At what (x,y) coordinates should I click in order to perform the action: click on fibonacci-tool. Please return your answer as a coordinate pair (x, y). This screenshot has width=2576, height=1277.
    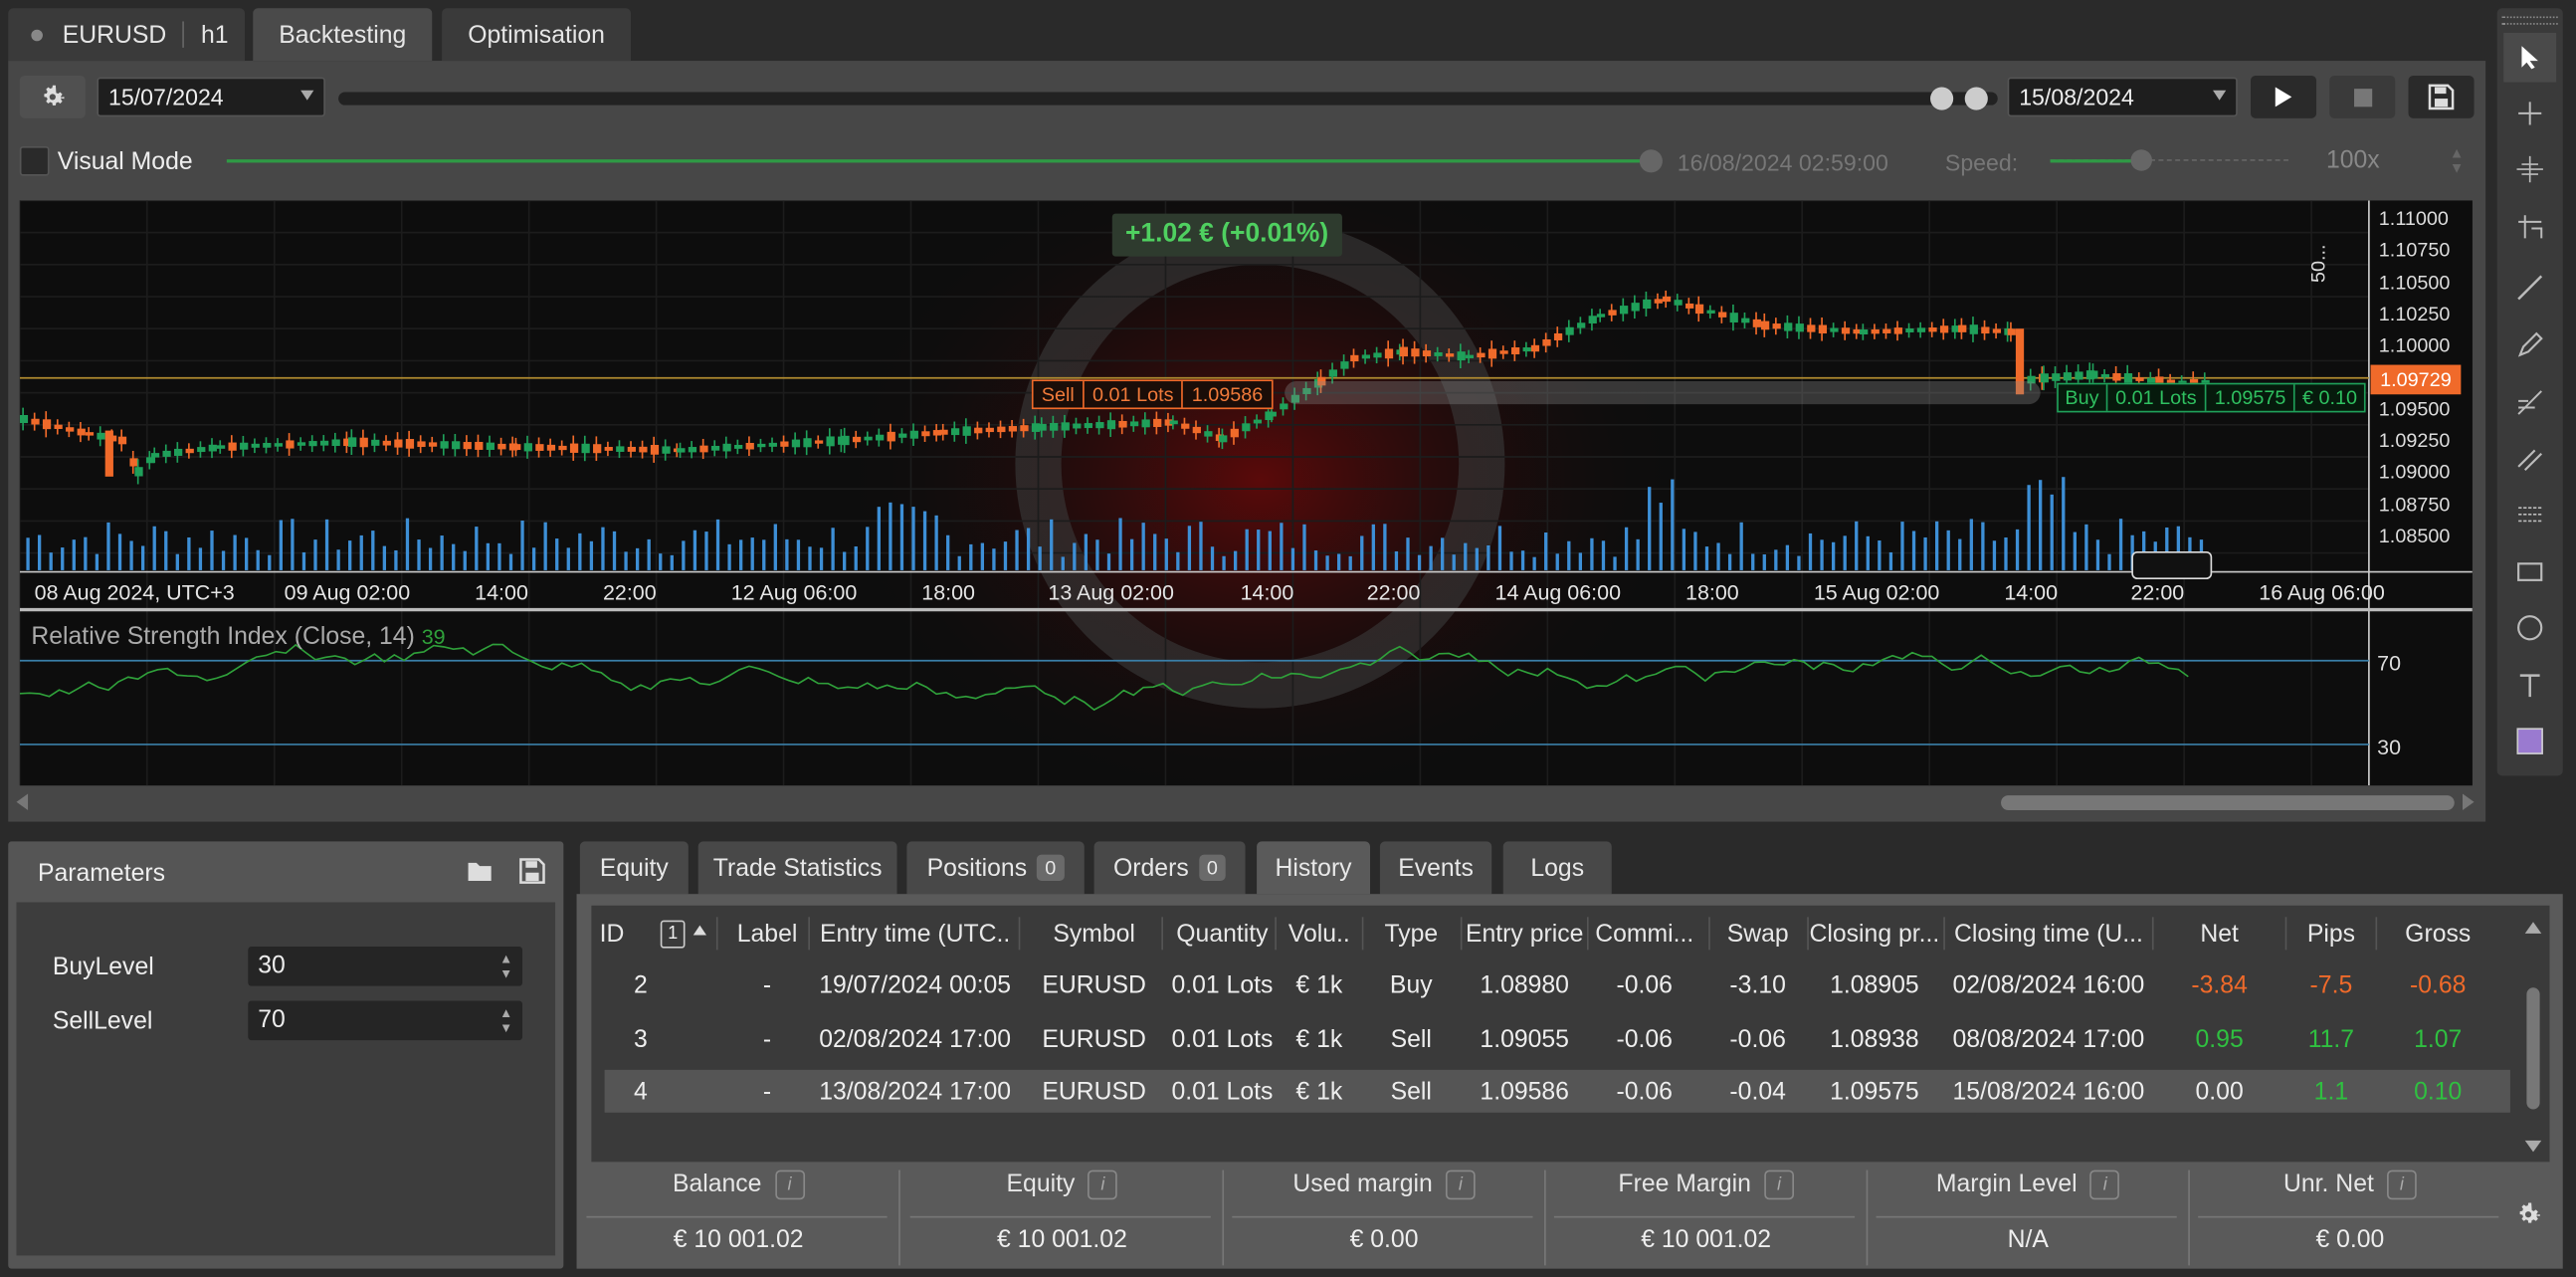
    Looking at the image, I should click on (2529, 403).